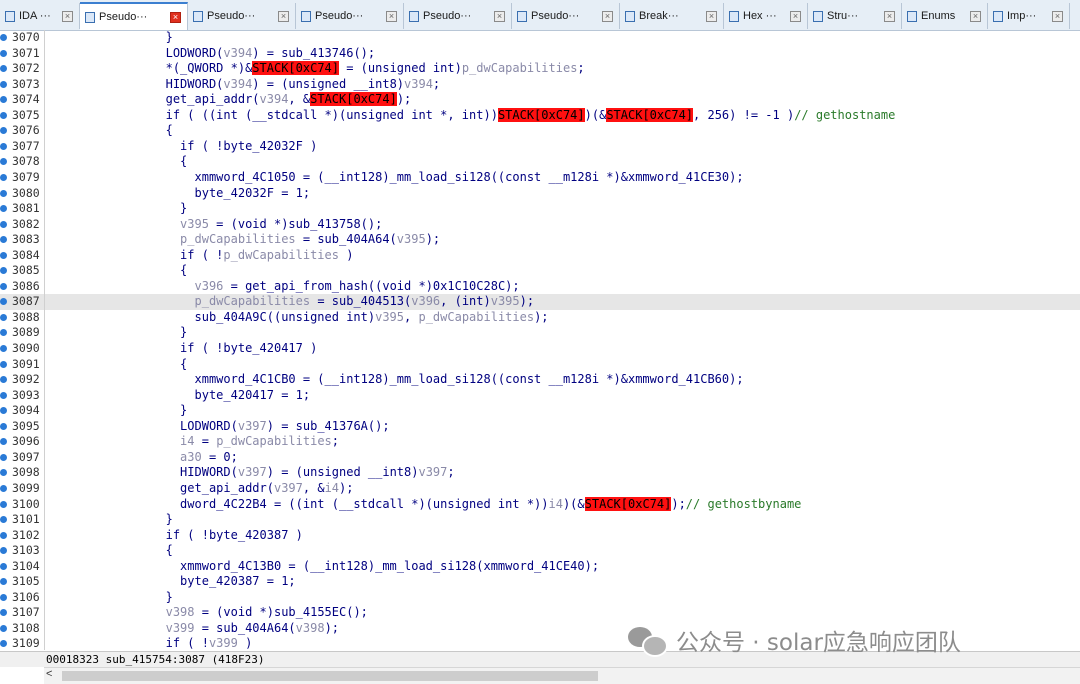  I want to click on code-line: 3081 }, so click(540, 209).